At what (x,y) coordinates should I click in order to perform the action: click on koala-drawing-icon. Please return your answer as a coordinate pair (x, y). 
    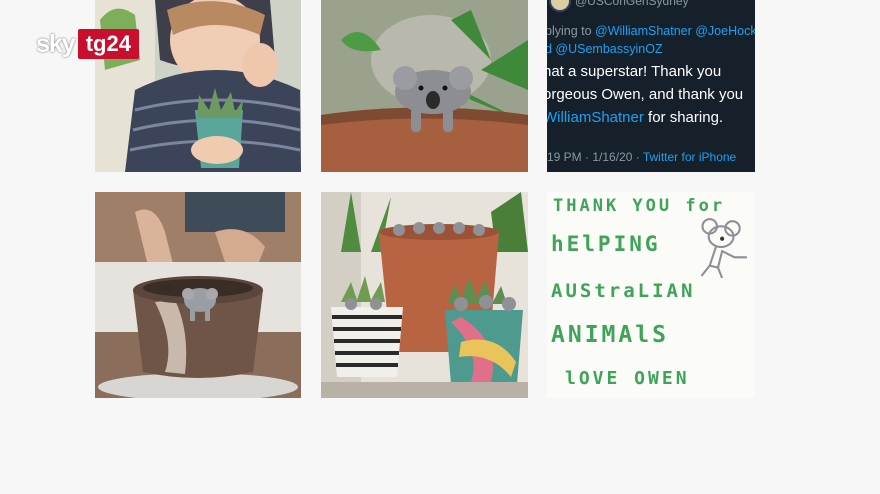
    Looking at the image, I should click on (723, 248).